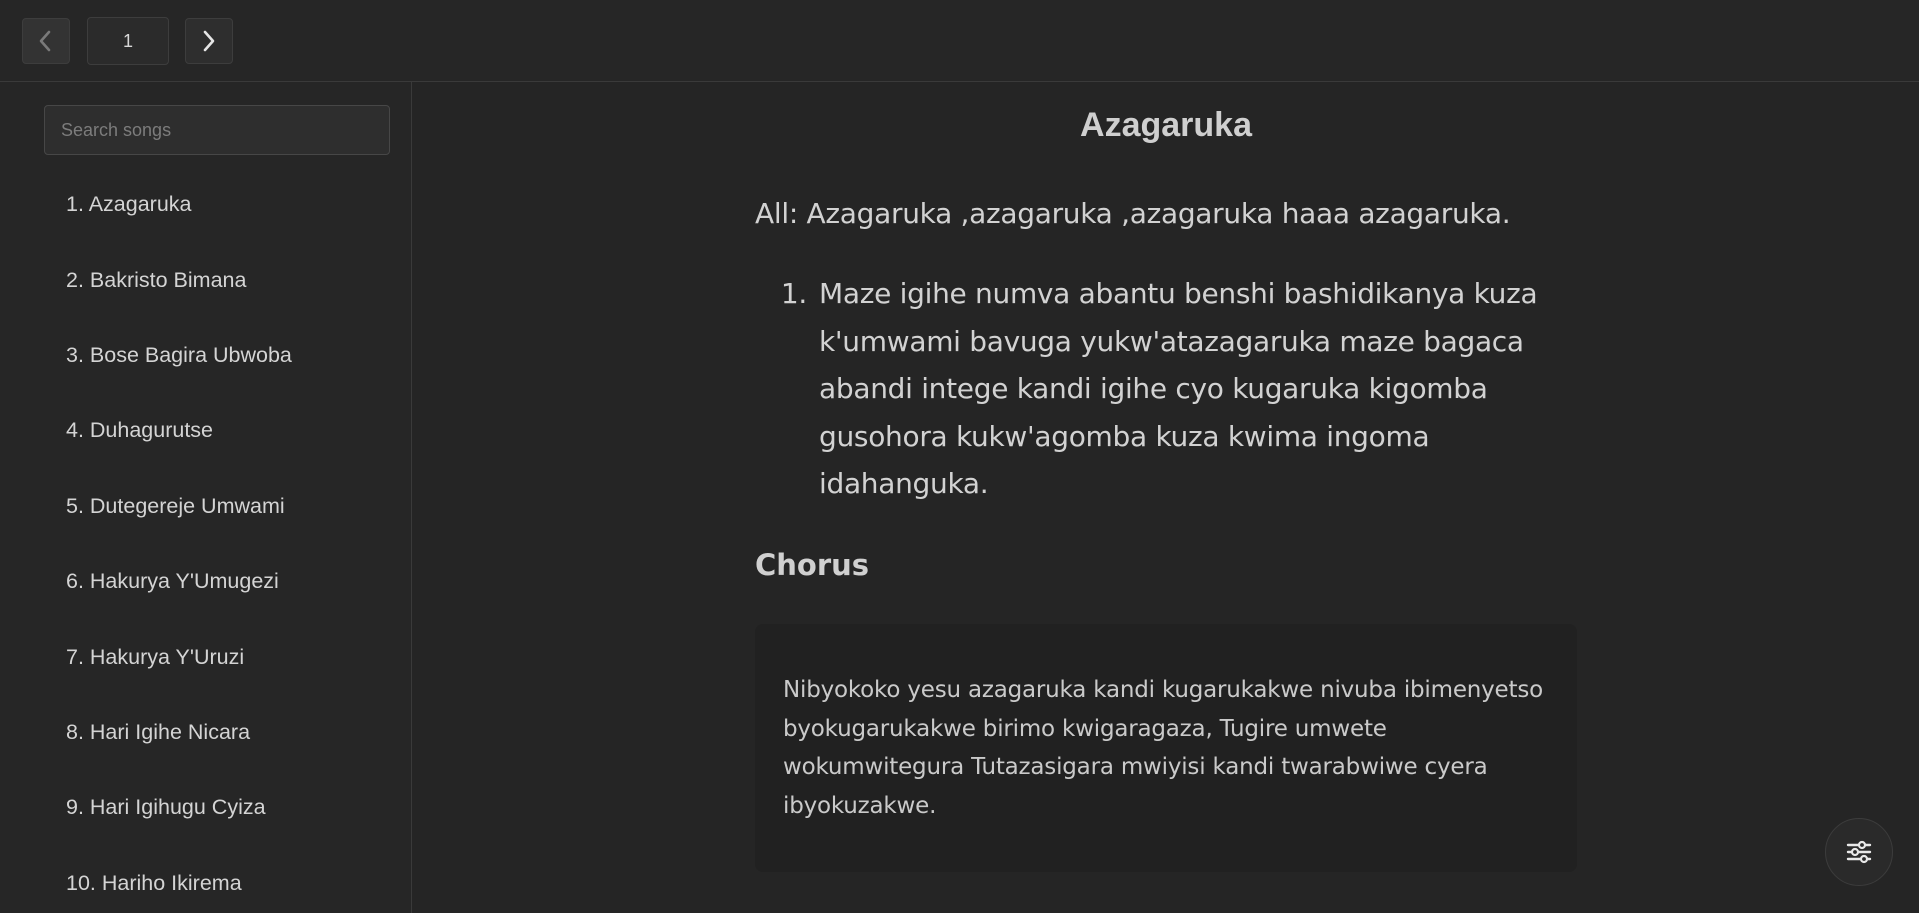 This screenshot has width=1919, height=913. I want to click on song-list-item: 6. Hakurya Y'Umugezi, so click(205, 581).